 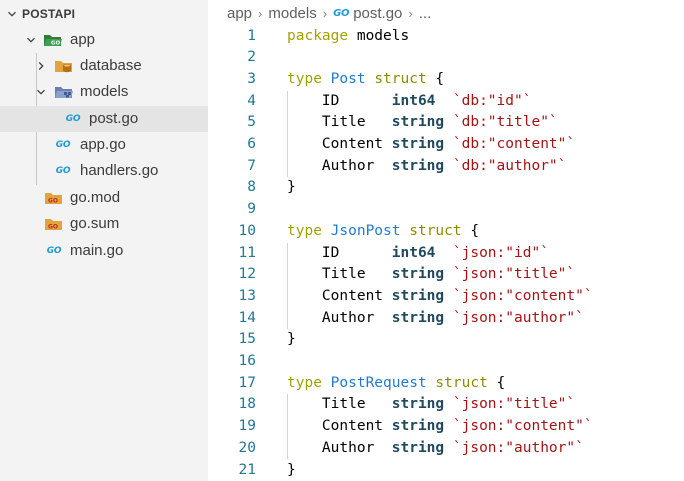 I want to click on code-token: Content, so click(x=339, y=426).